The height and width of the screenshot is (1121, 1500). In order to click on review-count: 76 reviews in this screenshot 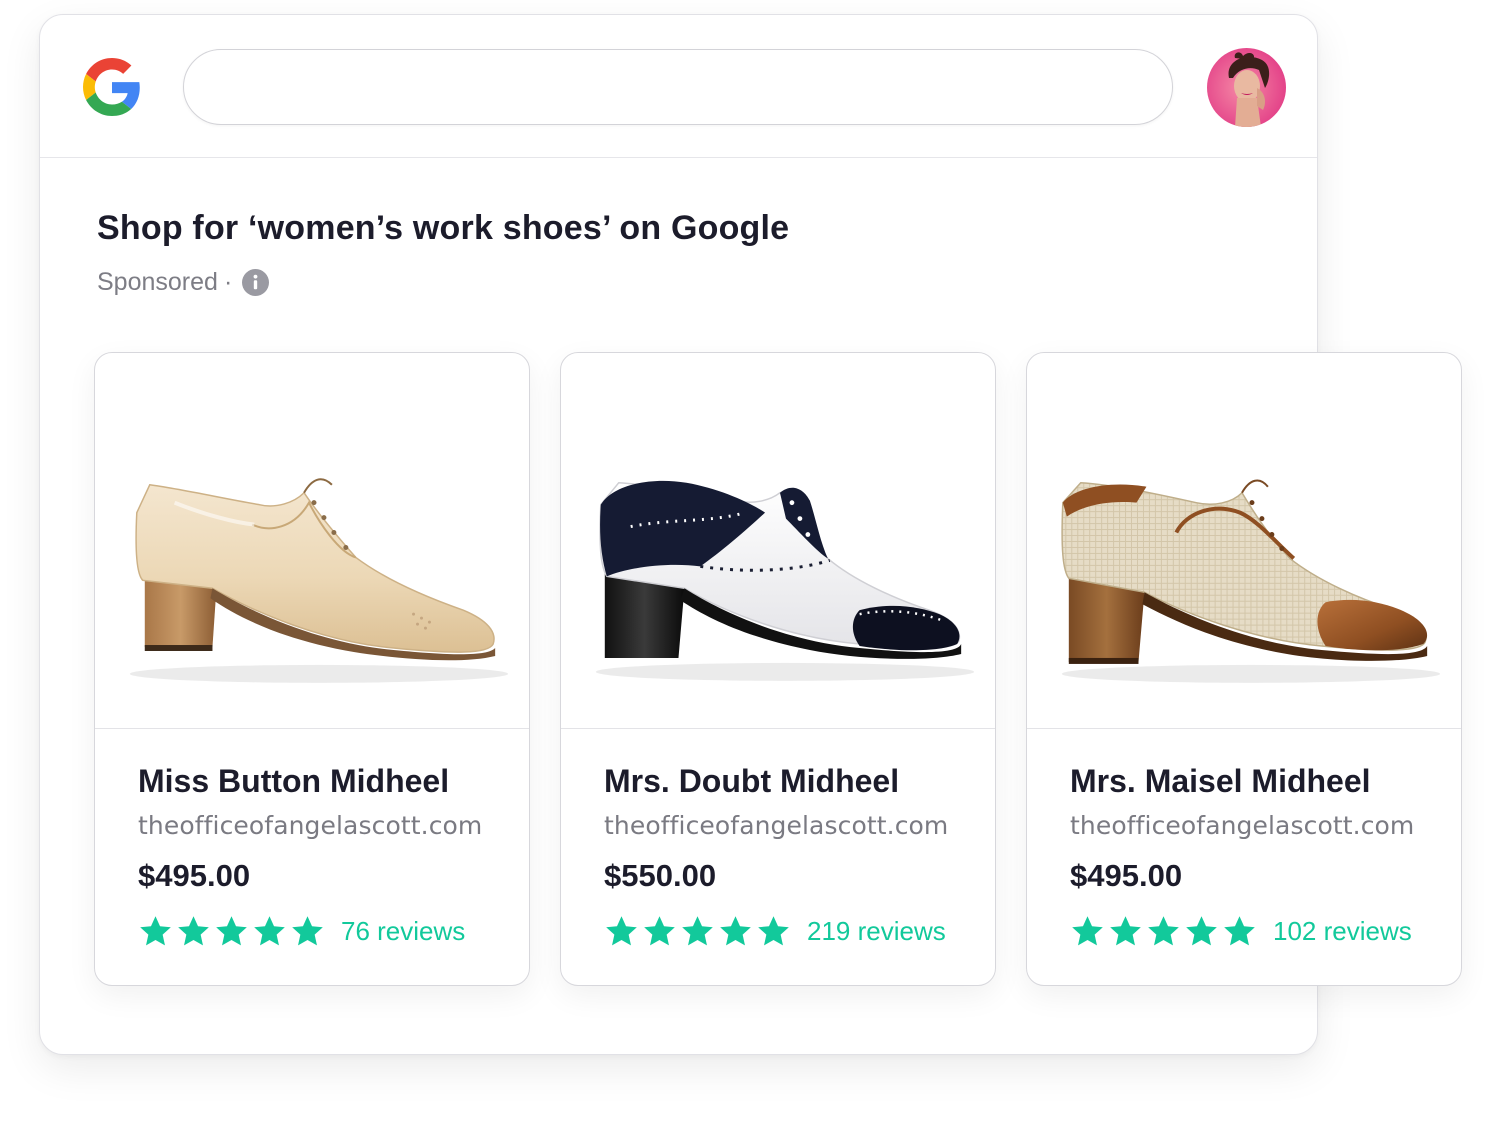, I will do `click(403, 931)`.